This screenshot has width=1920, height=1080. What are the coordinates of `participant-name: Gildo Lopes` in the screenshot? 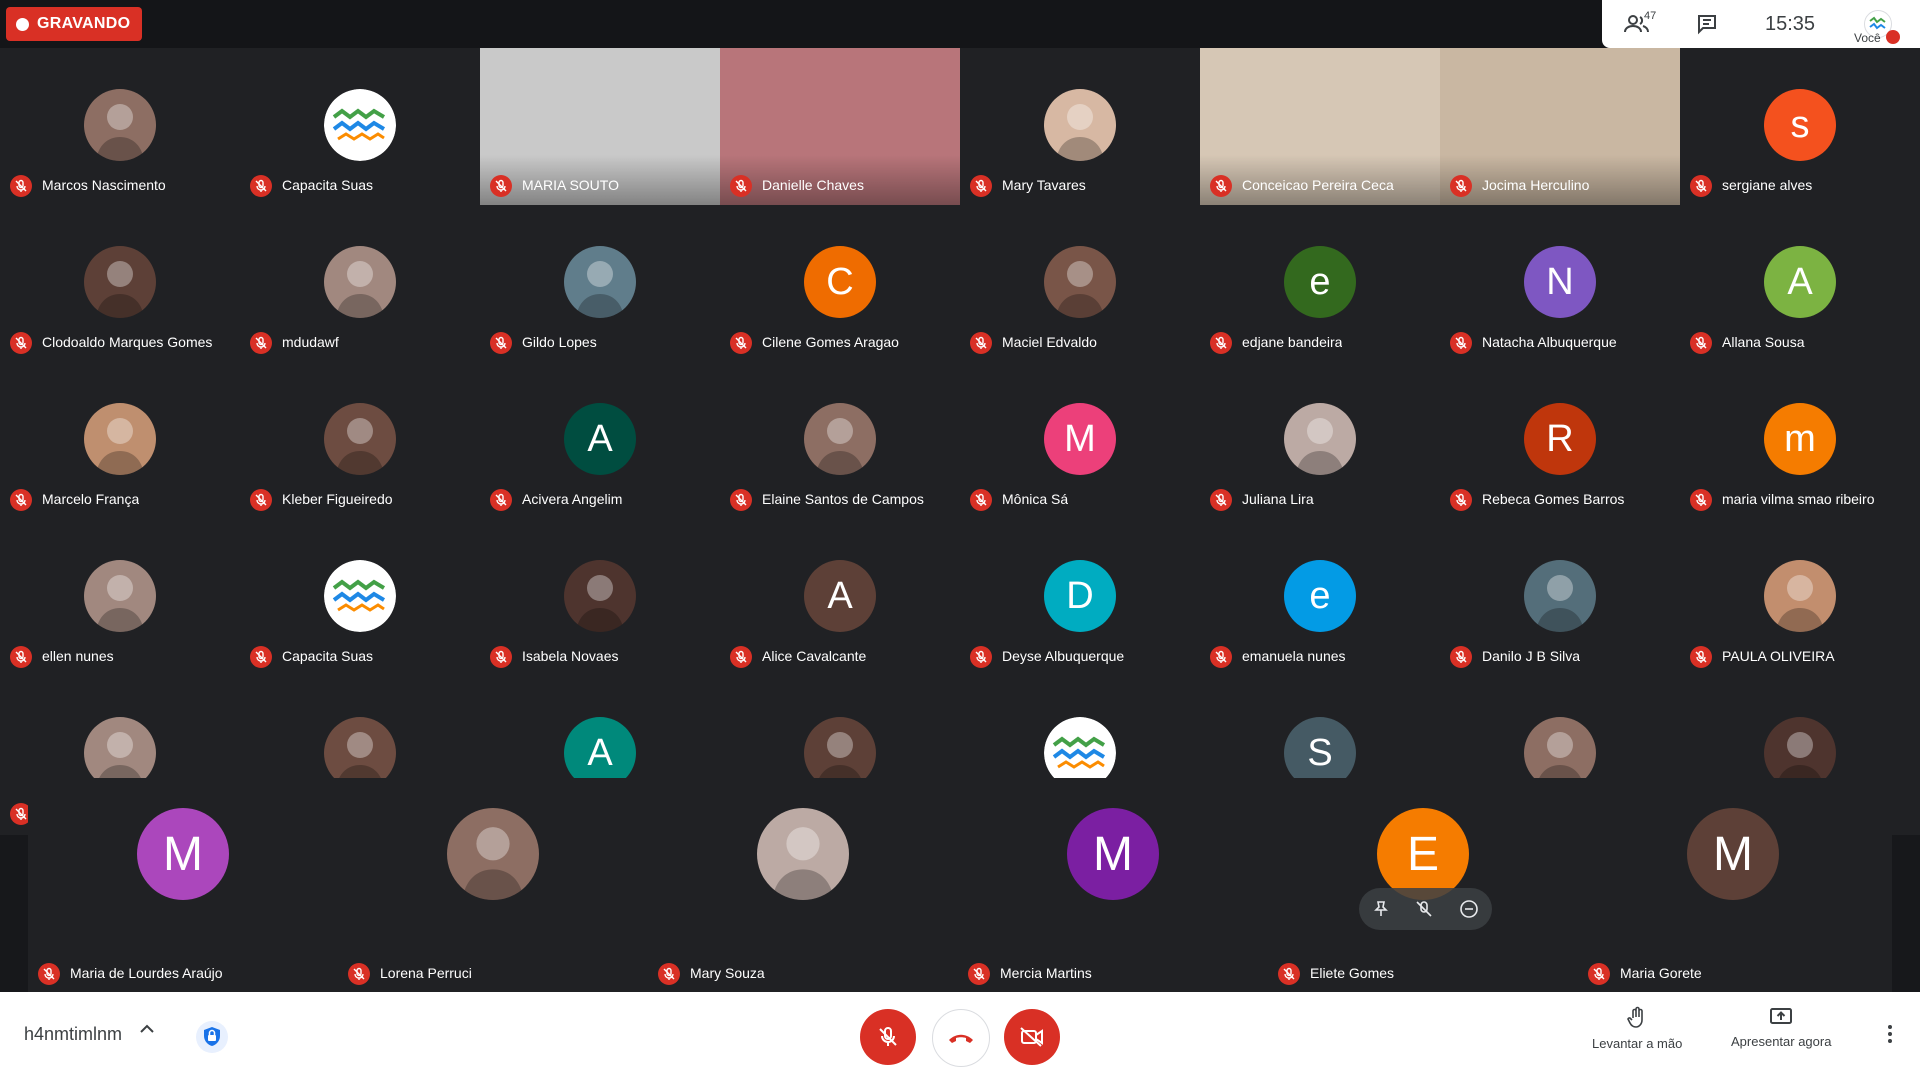 It's located at (559, 342).